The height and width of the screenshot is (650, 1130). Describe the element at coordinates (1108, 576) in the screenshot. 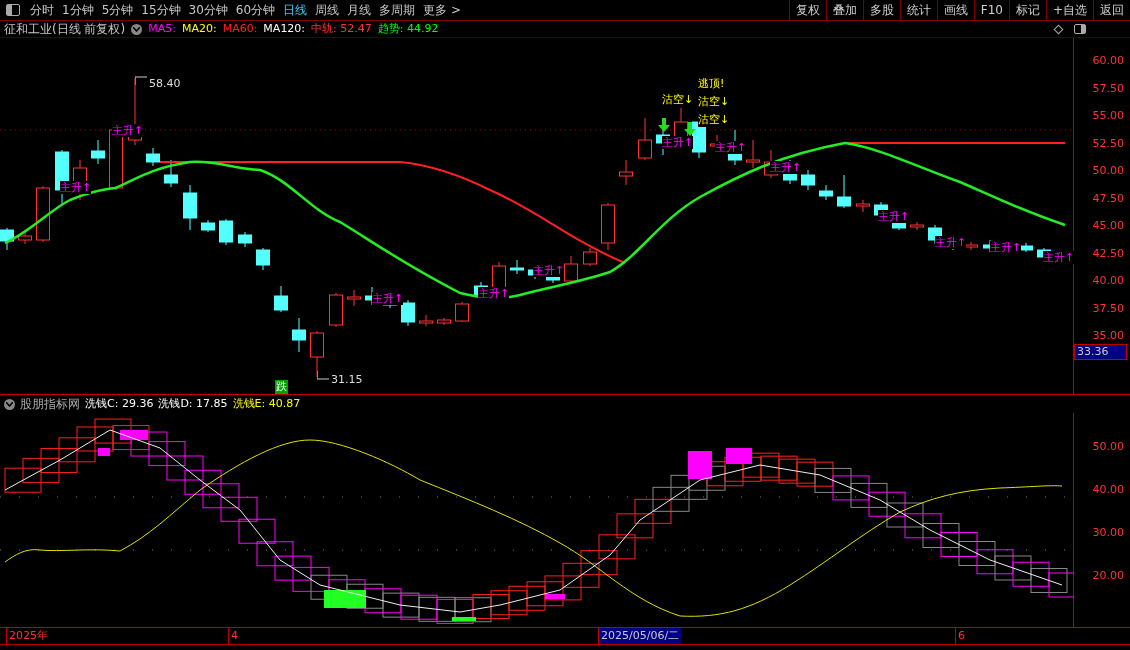

I see `indicator-axis-label: 20.00` at that location.